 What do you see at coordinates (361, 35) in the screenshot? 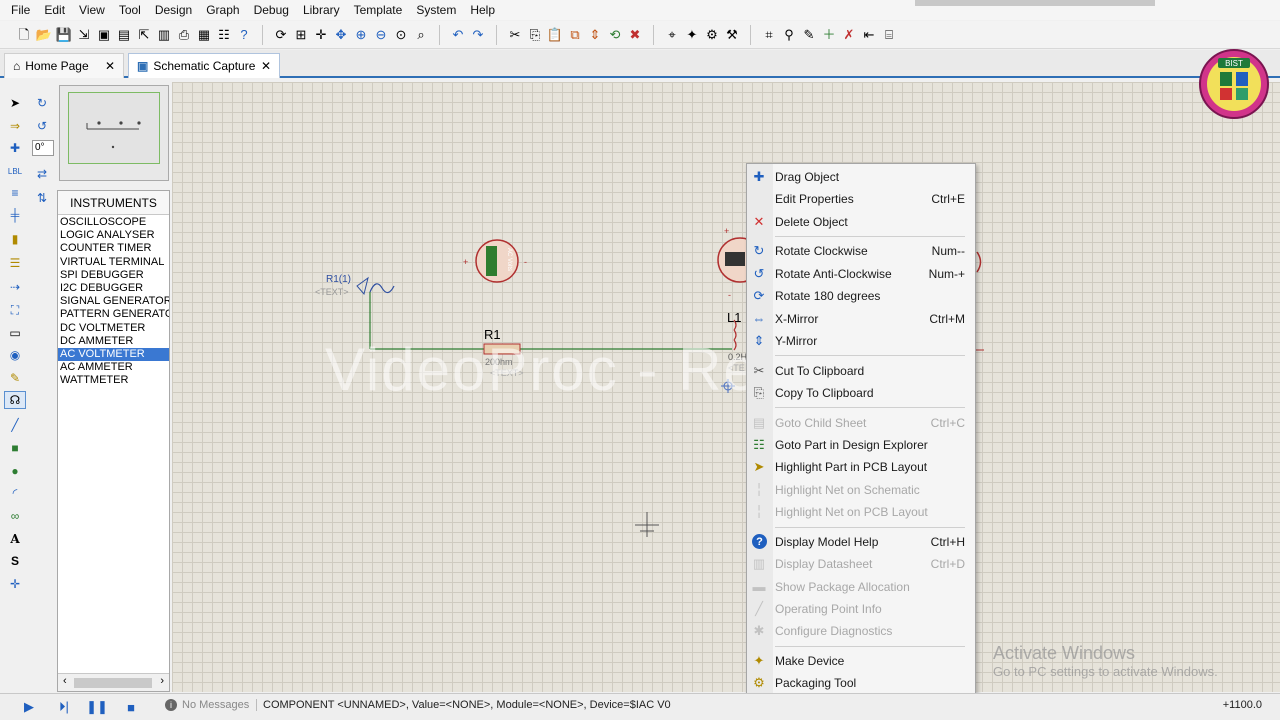
I see `zoom-in-icon: ⊕` at bounding box center [361, 35].